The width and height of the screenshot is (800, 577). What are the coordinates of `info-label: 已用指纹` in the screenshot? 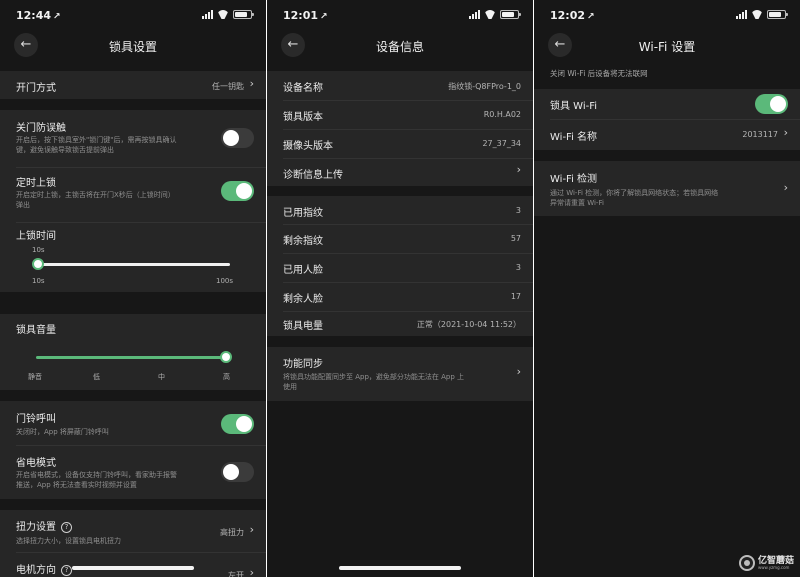 It's located at (303, 213).